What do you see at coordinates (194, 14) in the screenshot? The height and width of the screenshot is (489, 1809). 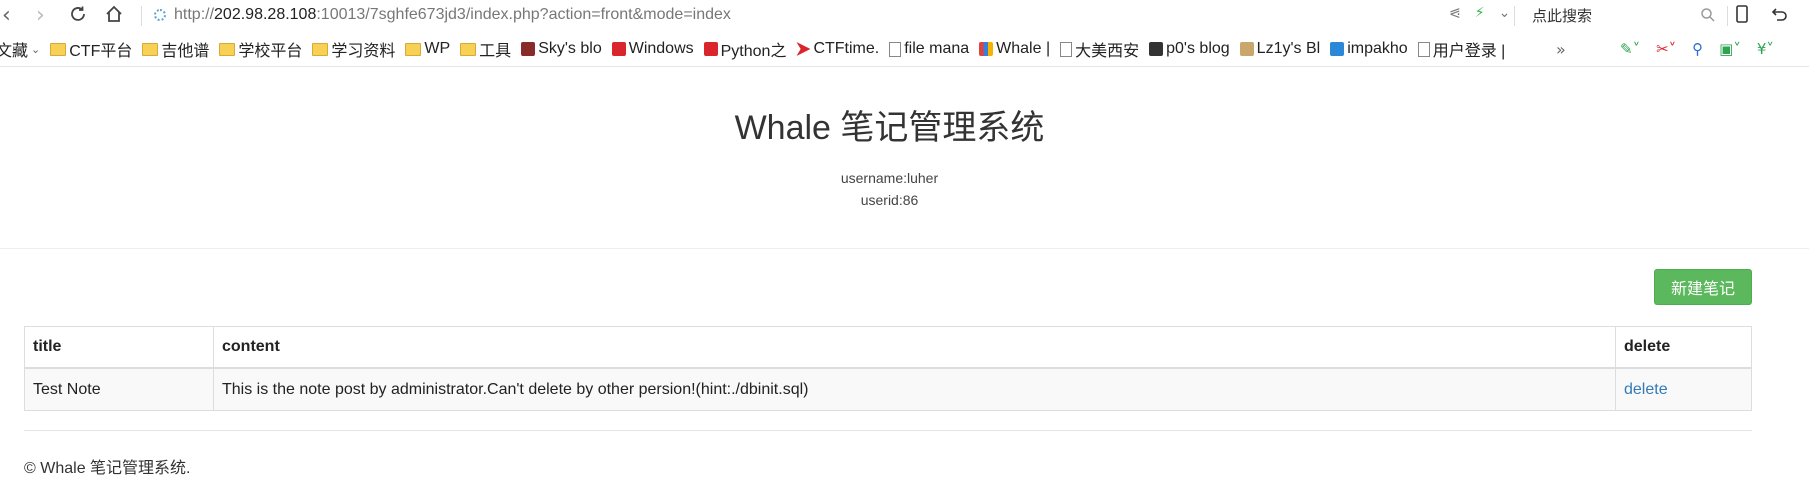 I see `url-prefix: http://` at bounding box center [194, 14].